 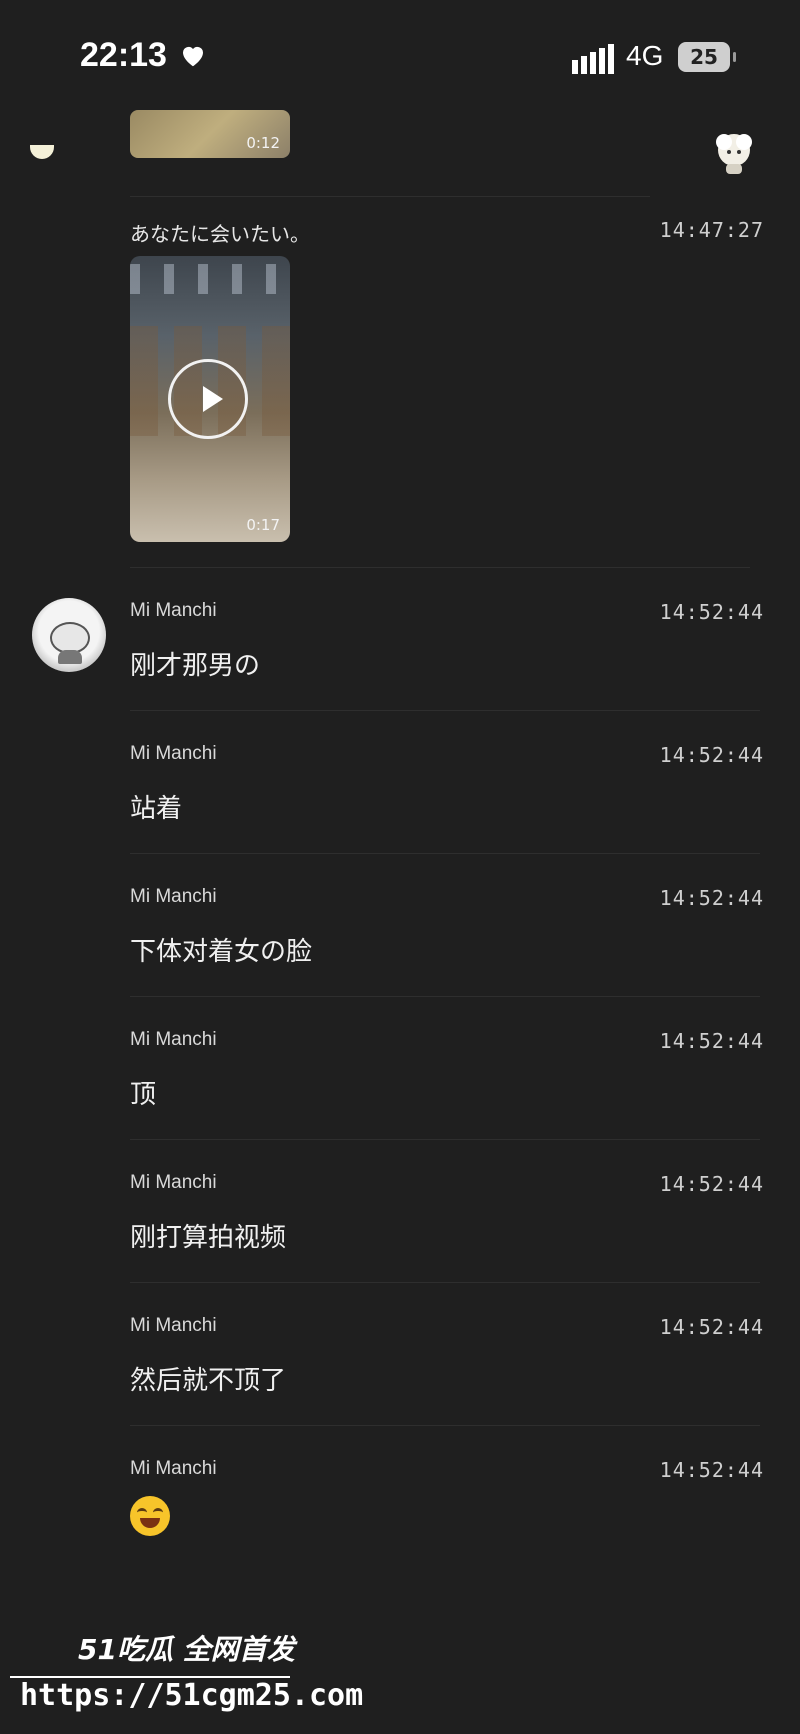 What do you see at coordinates (734, 153) in the screenshot?
I see `user-avatar-icon` at bounding box center [734, 153].